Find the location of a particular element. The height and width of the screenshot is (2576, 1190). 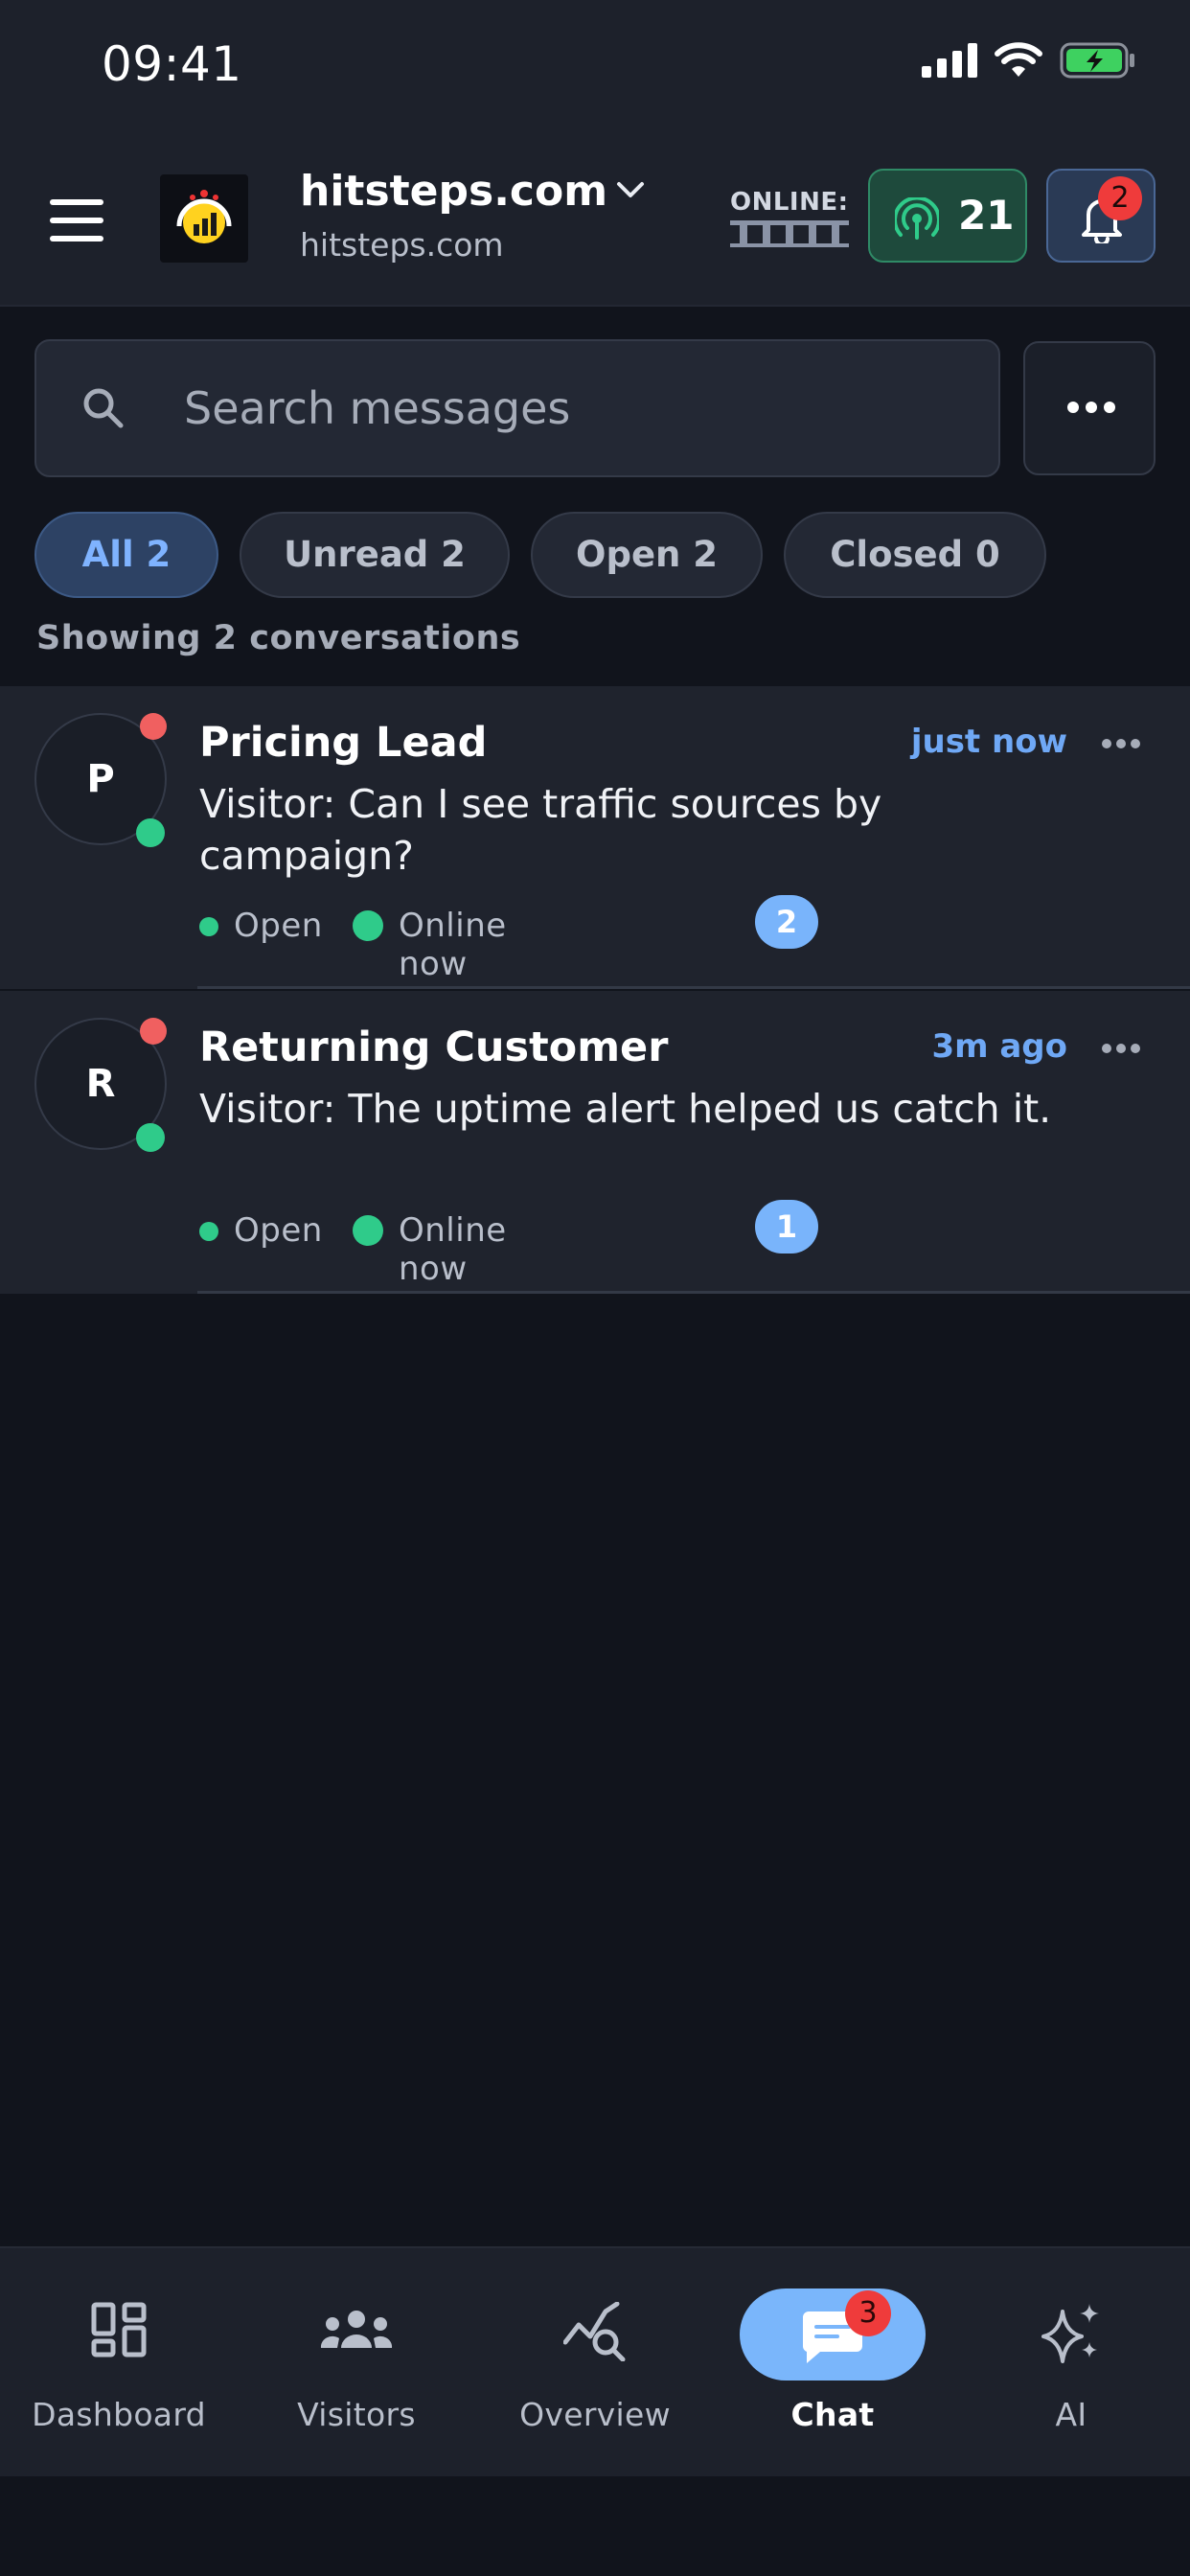

unread-count-badge: 2 is located at coordinates (787, 922).